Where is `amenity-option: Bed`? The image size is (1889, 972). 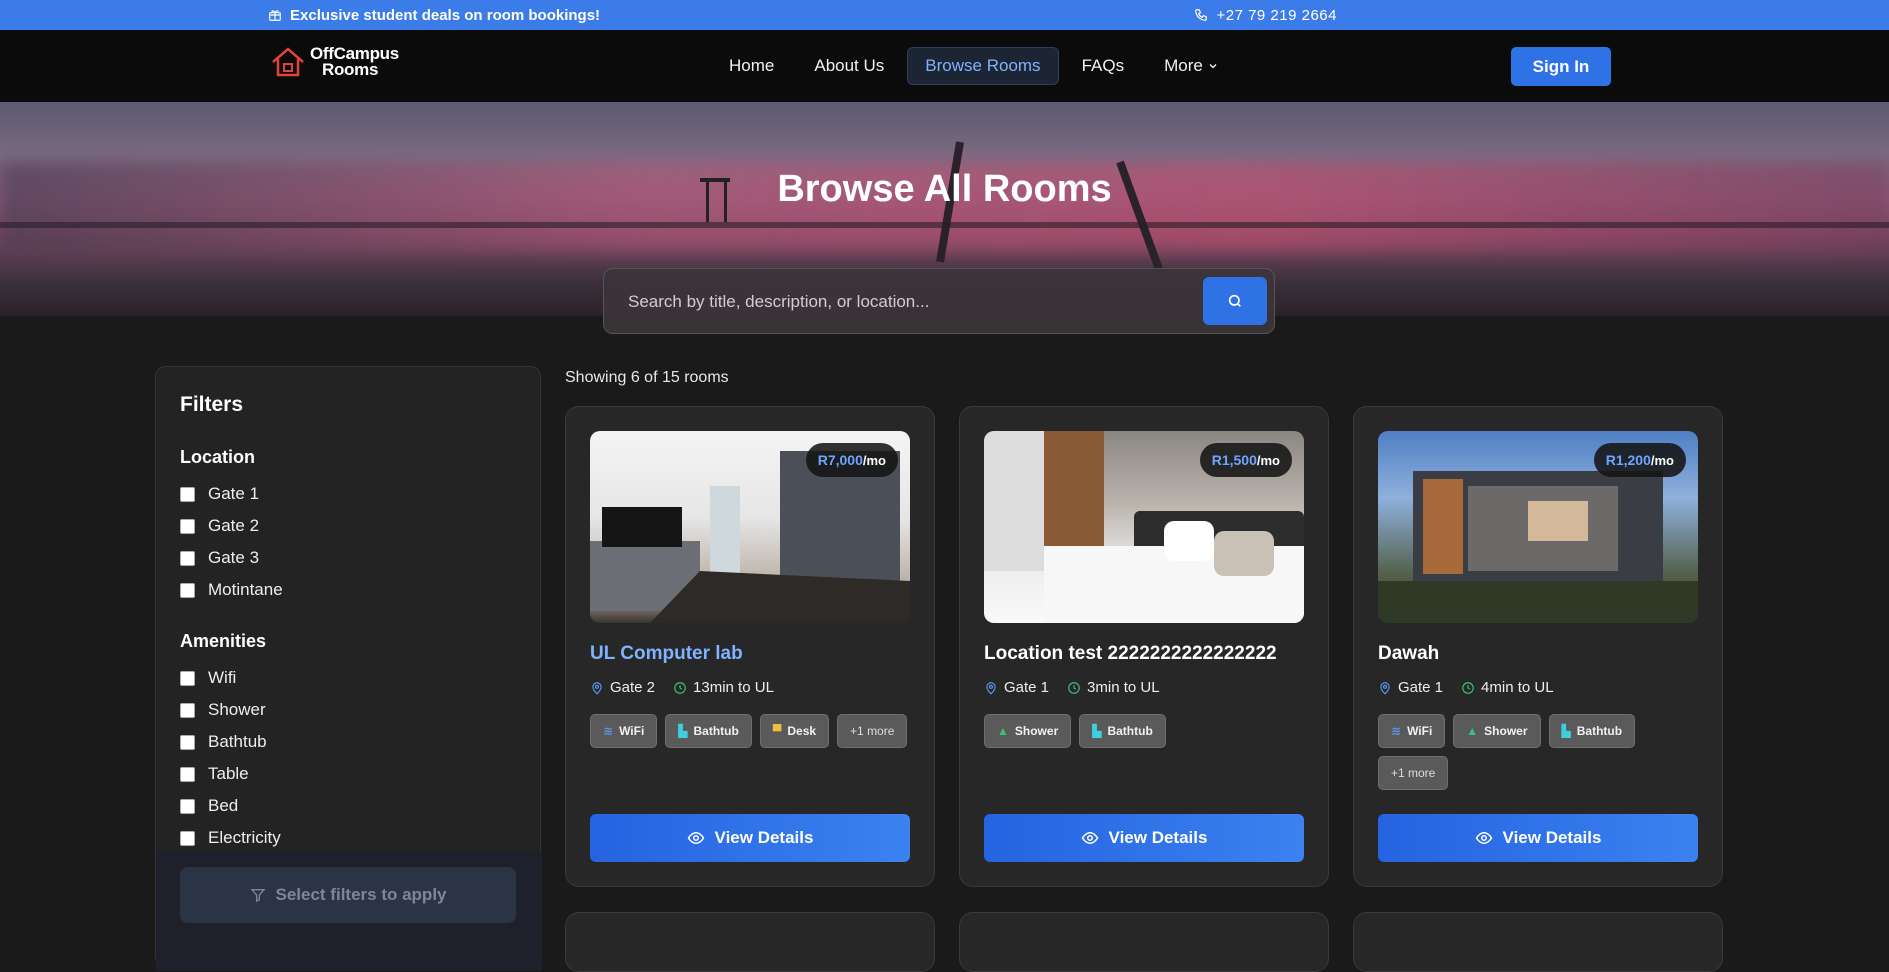
amenity-option: Bed is located at coordinates (230, 806).